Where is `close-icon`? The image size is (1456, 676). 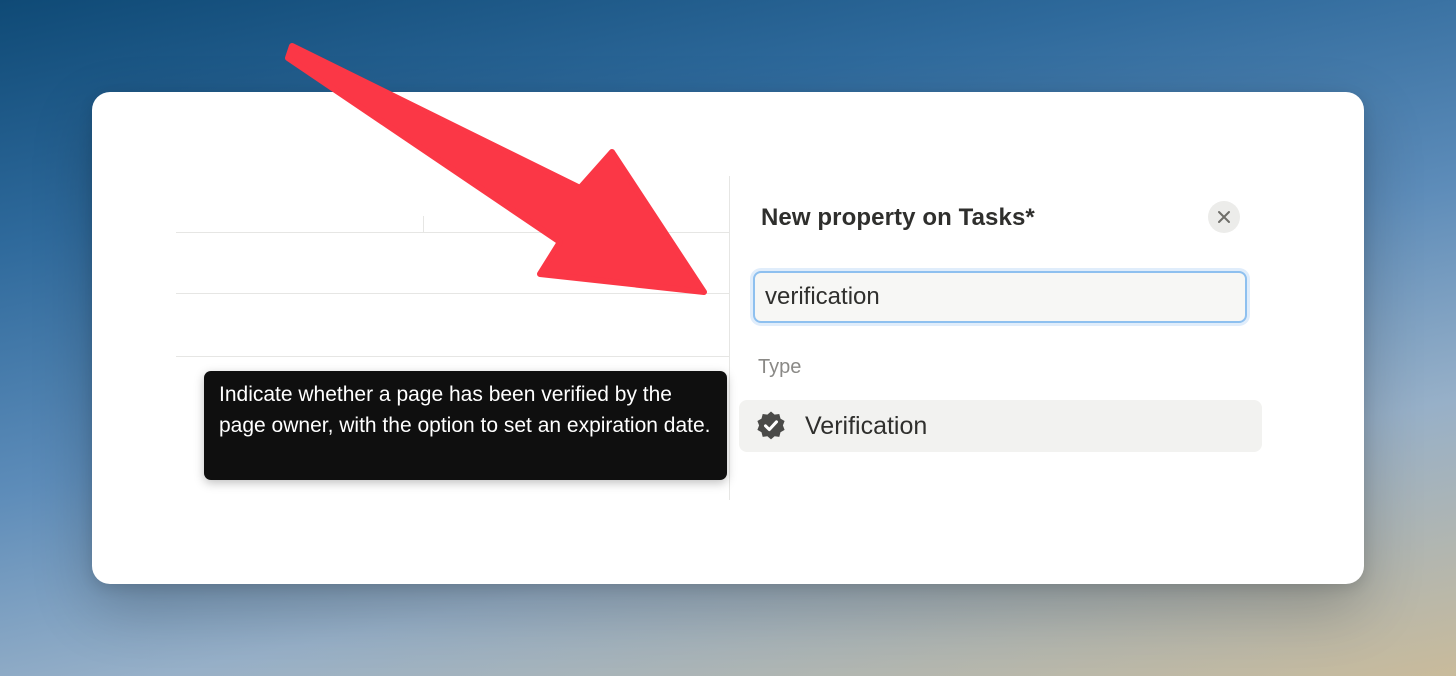 close-icon is located at coordinates (1224, 217).